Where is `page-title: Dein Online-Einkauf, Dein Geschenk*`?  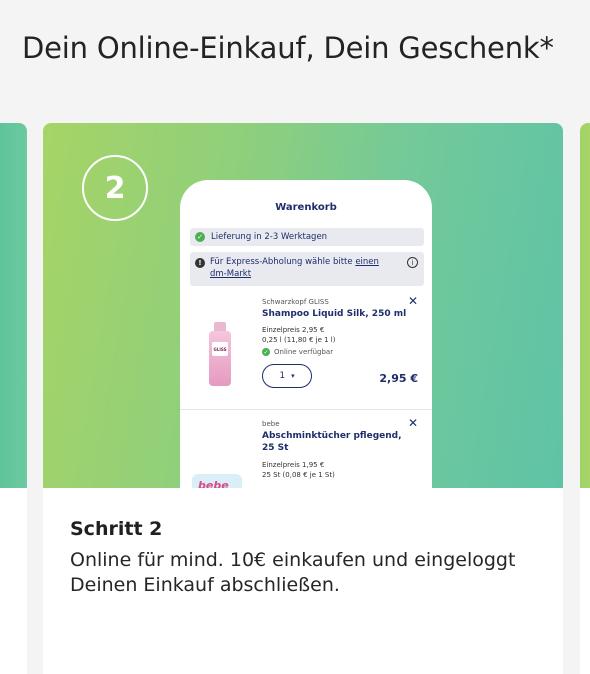 page-title: Dein Online-Einkauf, Dein Geschenk* is located at coordinates (288, 48).